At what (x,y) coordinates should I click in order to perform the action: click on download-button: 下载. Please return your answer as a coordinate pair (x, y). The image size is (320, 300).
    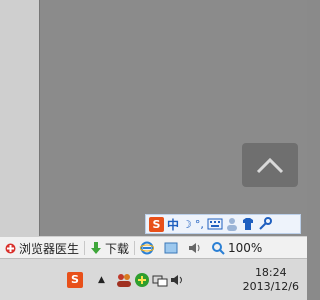
    Looking at the image, I should click on (109, 248).